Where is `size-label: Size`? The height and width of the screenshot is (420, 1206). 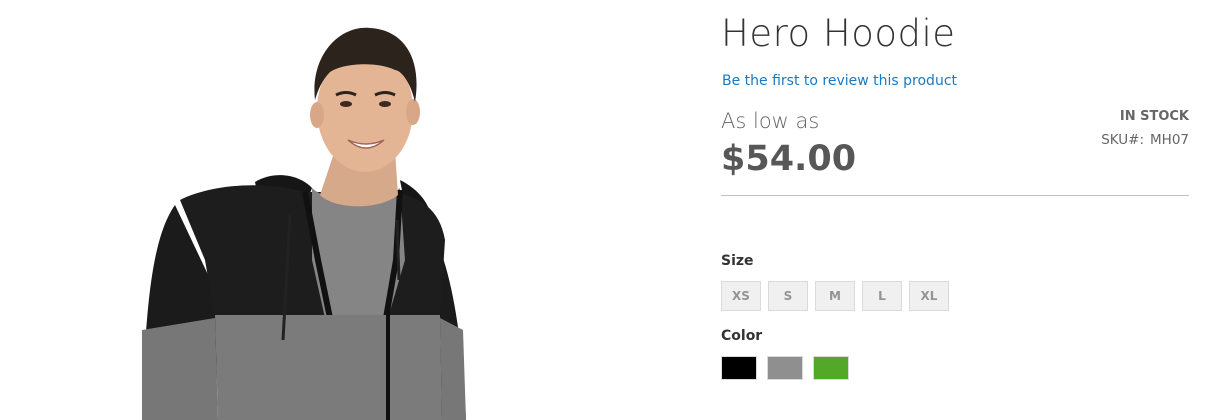
size-label: Size is located at coordinates (737, 261).